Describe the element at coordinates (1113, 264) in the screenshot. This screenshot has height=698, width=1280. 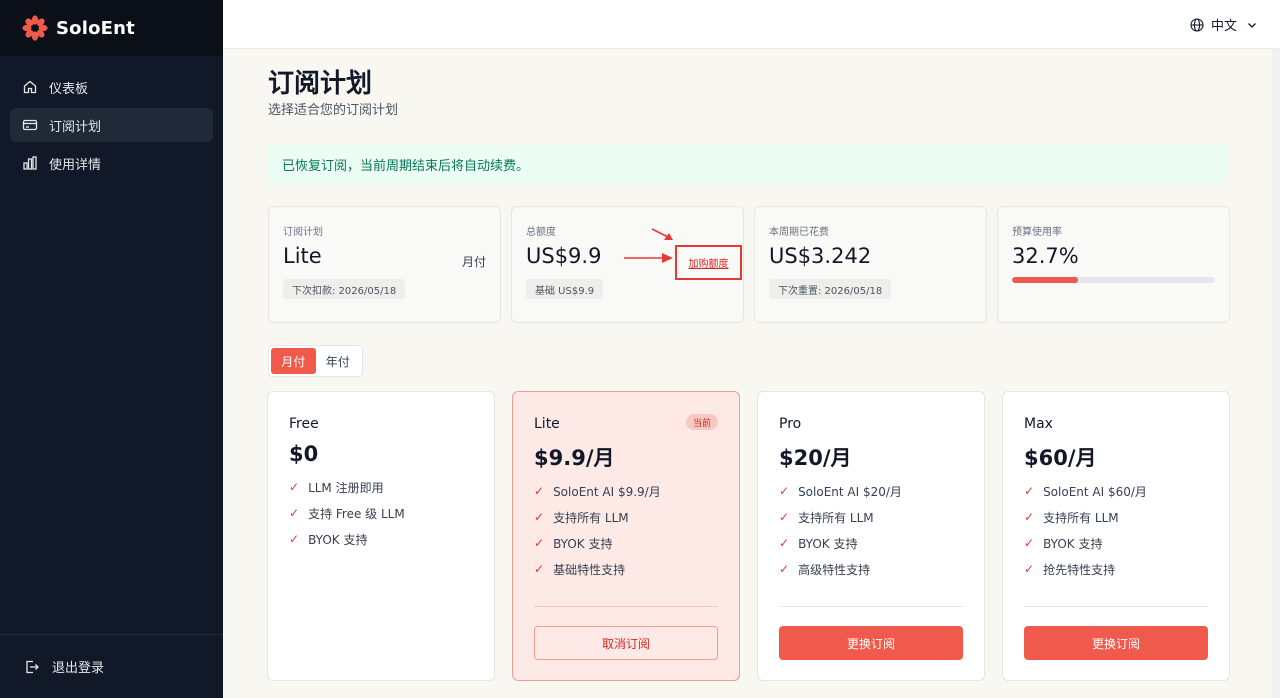
I see `stat-card-budget: 预算使用率 32.7%` at that location.